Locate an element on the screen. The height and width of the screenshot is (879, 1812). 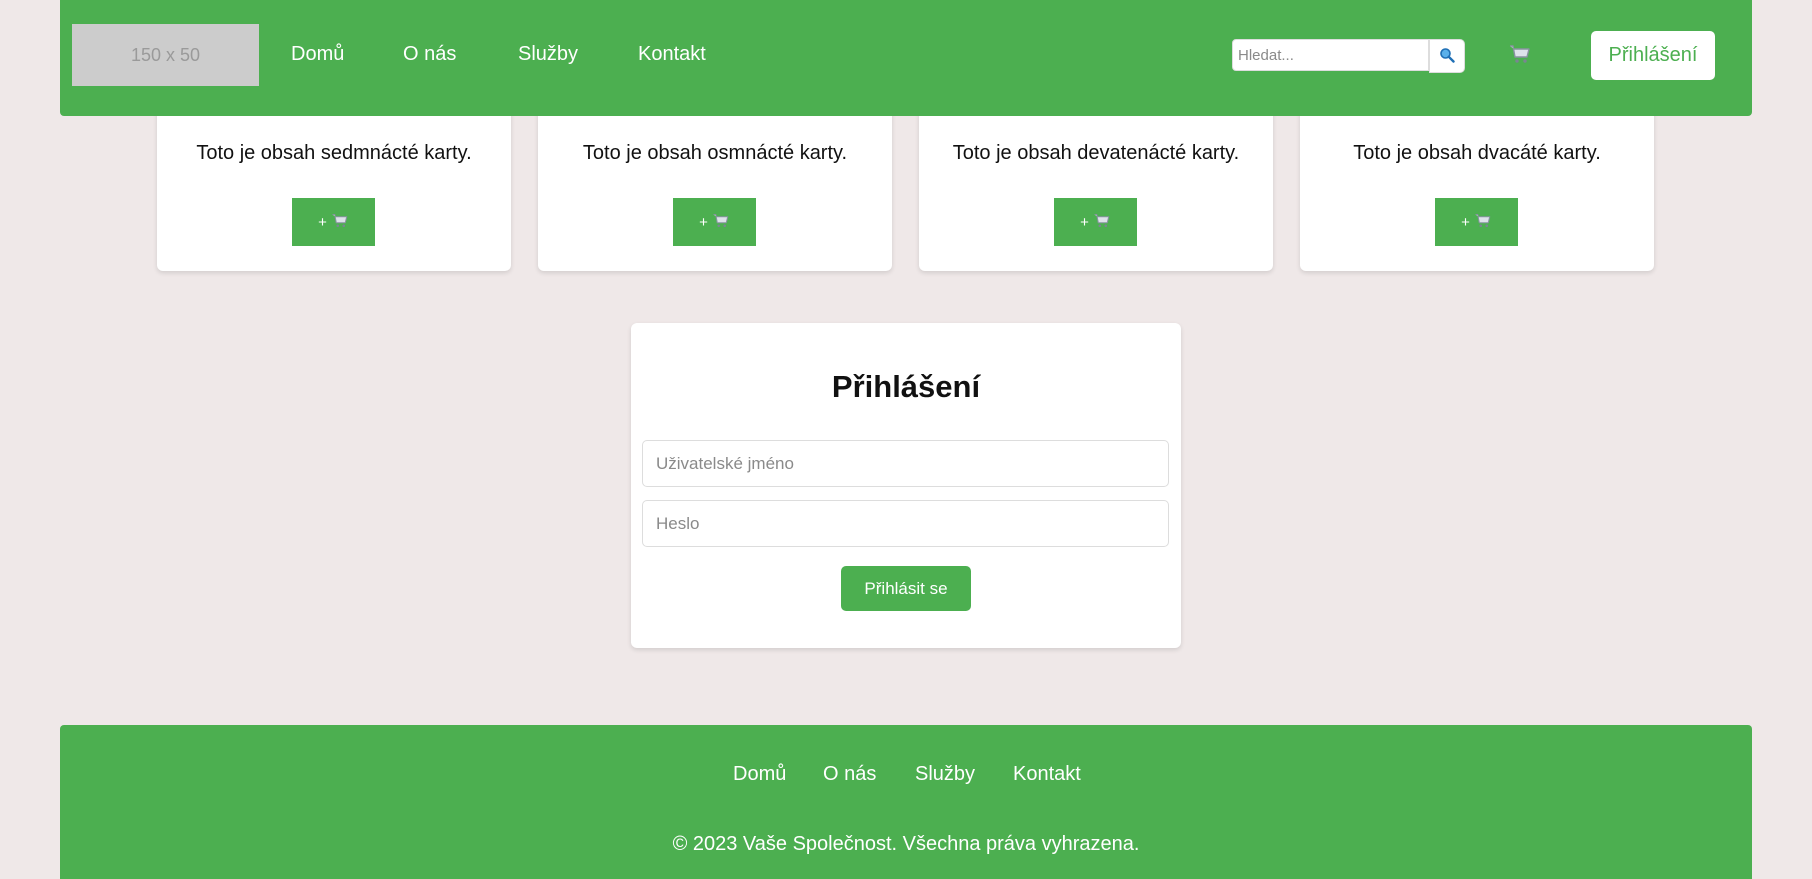
search-button is located at coordinates (1447, 56).